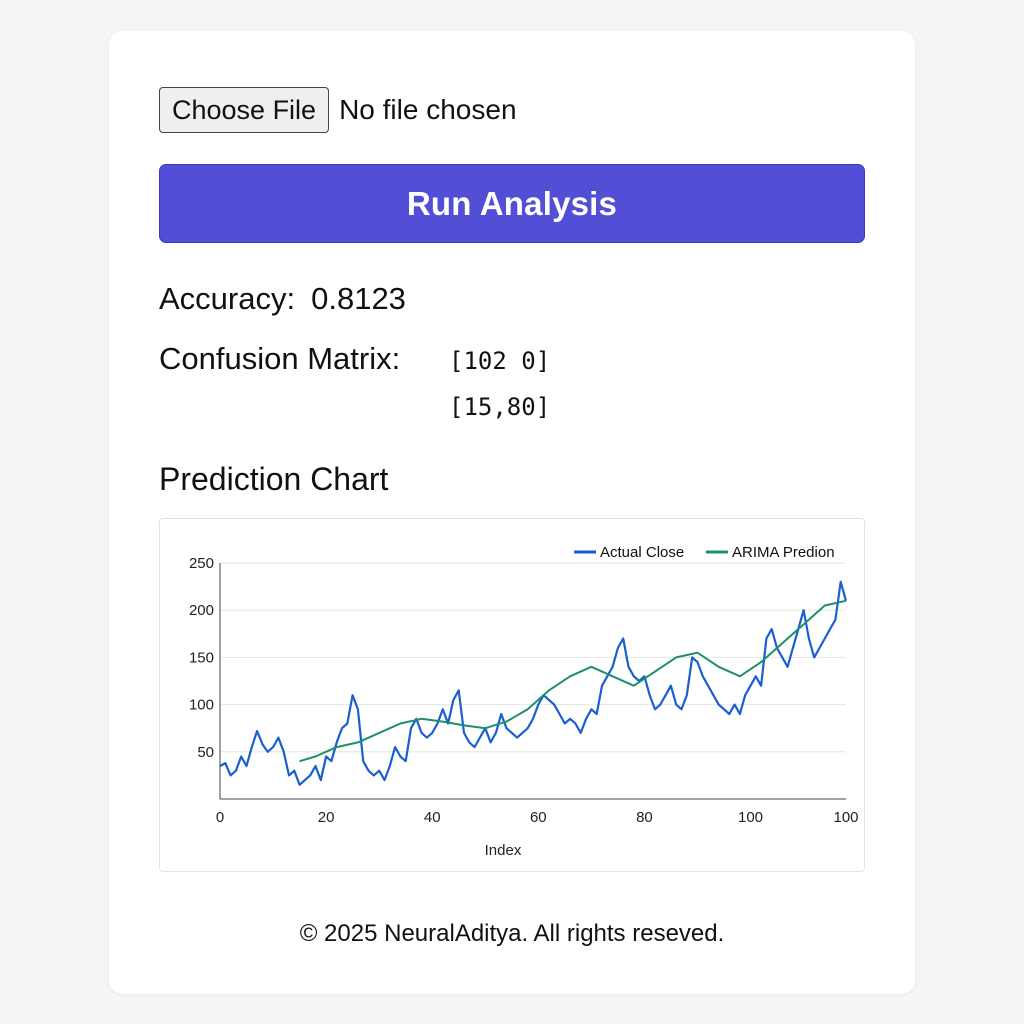 The image size is (1024, 1024). I want to click on file-upload-row: Choose File No file chosen, so click(338, 110).